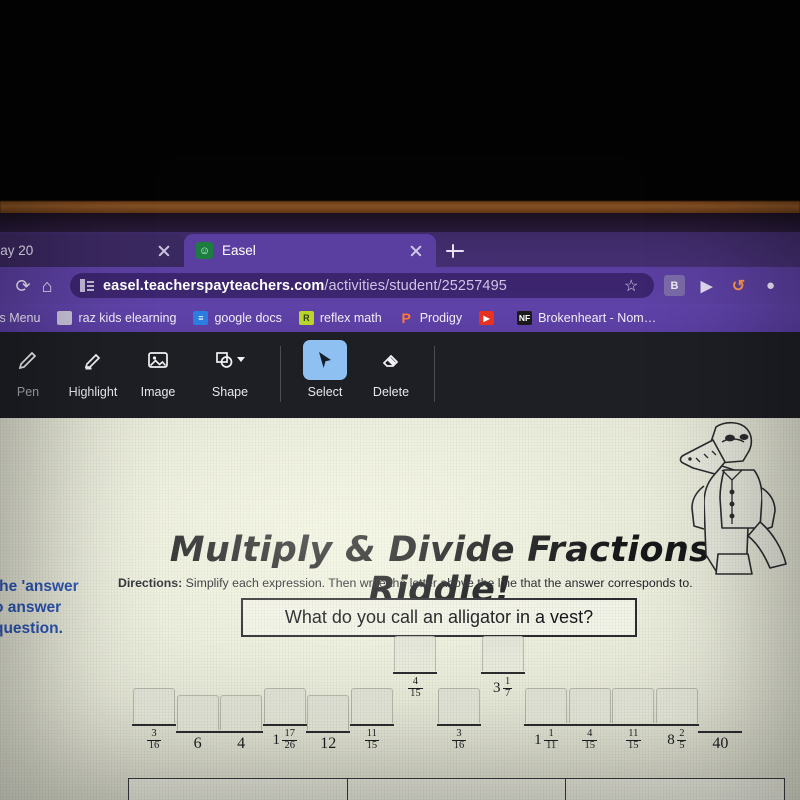 The height and width of the screenshot is (800, 800). I want to click on pen-icon, so click(28, 360).